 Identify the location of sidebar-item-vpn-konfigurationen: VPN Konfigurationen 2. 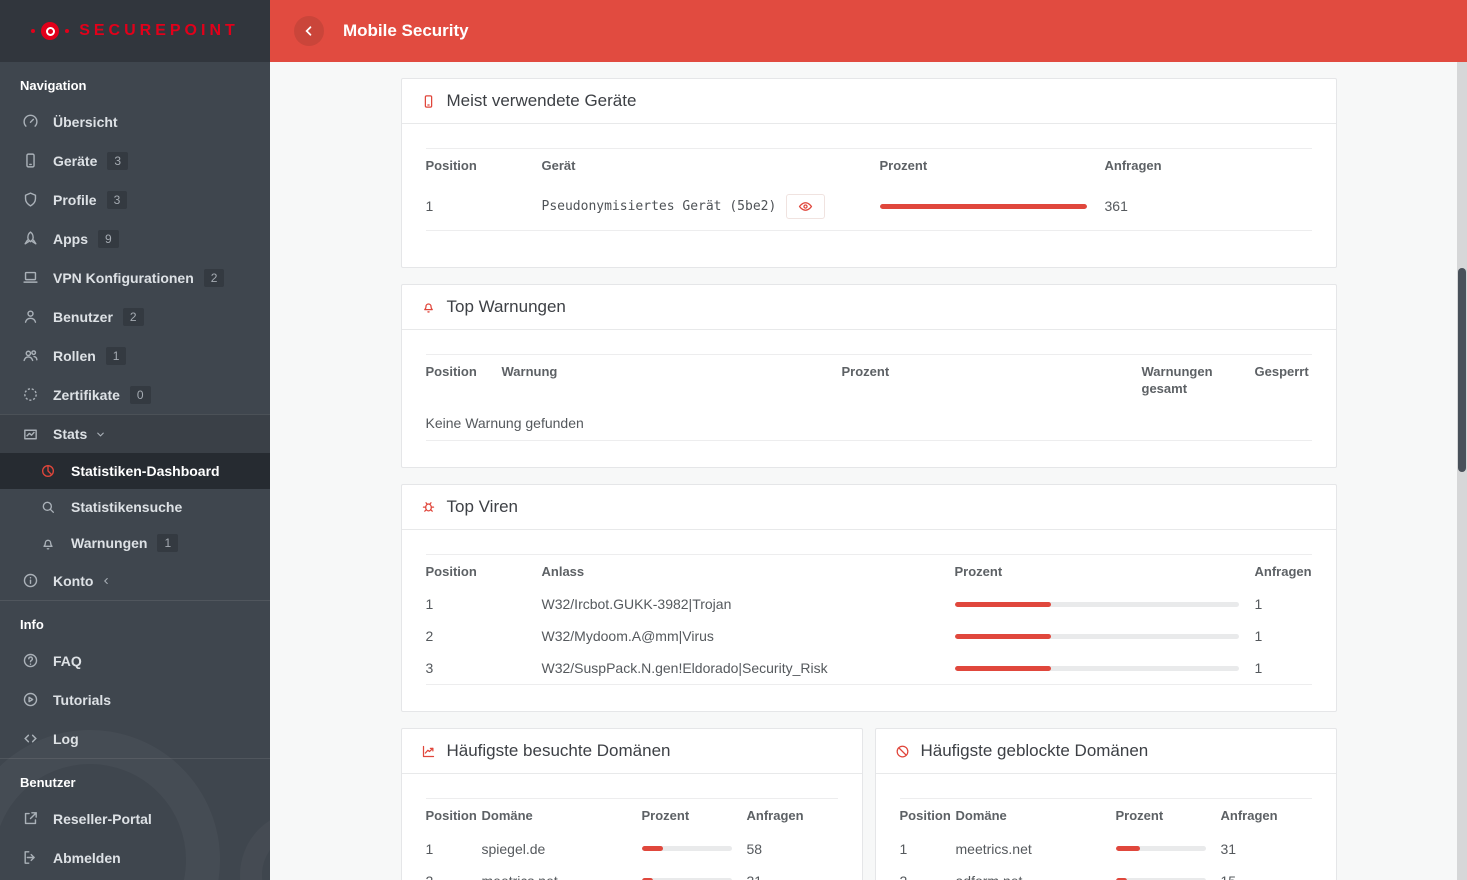
(135, 277).